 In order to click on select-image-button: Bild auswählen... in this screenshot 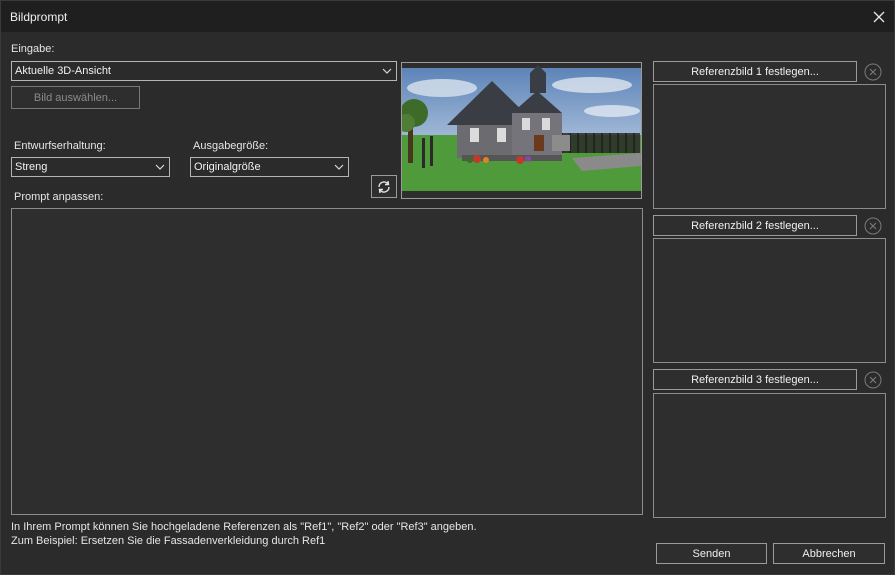, I will do `click(75, 97)`.